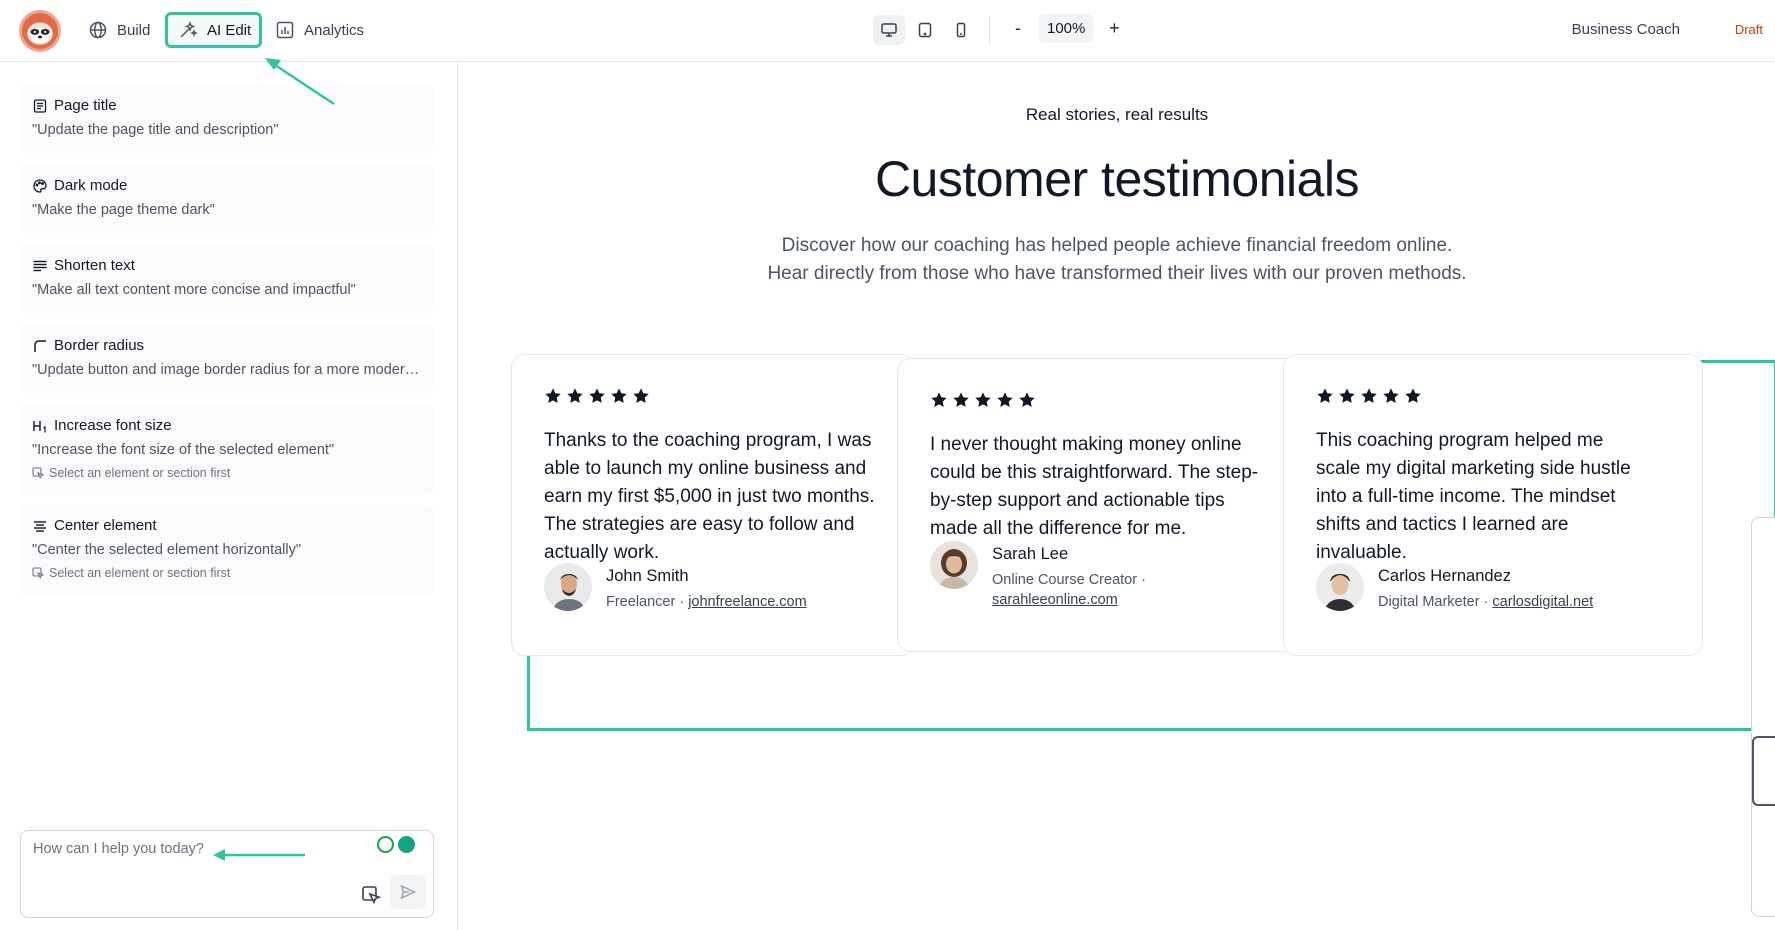 The image size is (1775, 930). Describe the element at coordinates (1748, 29) in the screenshot. I see `status-badge: Draft` at that location.